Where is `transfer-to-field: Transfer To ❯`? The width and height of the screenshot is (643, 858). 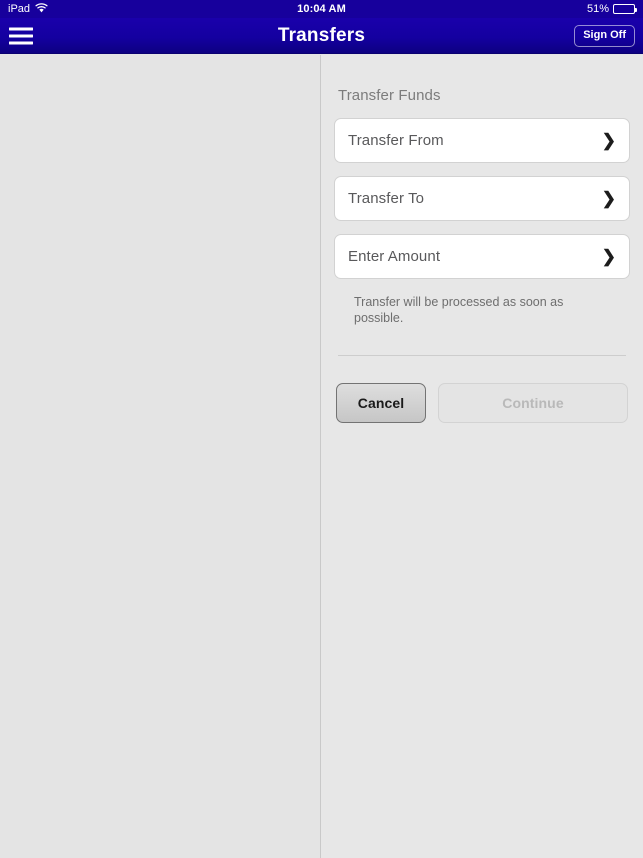
transfer-to-field: Transfer To ❯ is located at coordinates (482, 198).